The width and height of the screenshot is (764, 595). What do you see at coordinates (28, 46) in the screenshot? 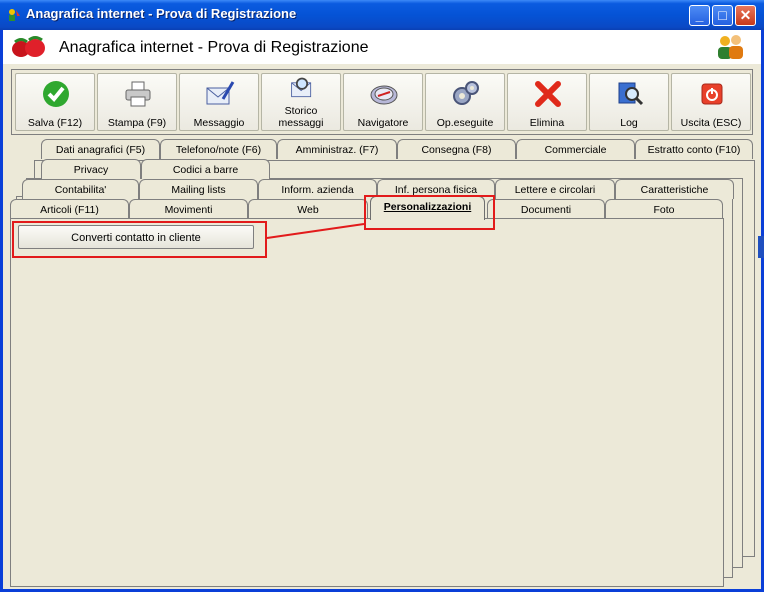
I see `strawberry-logo-icon` at bounding box center [28, 46].